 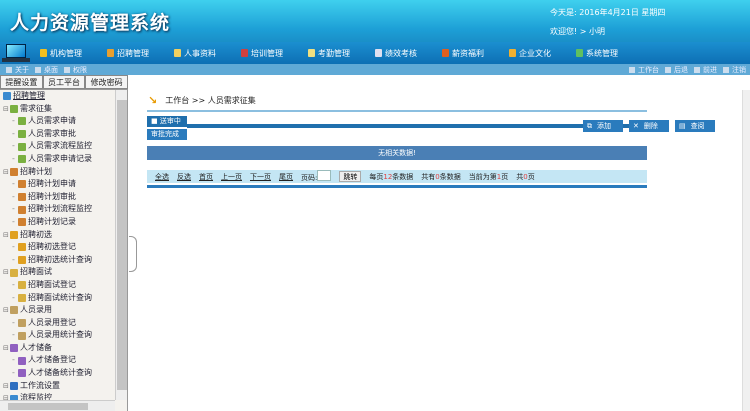 What do you see at coordinates (57, 405) in the screenshot?
I see `sidebar-horizontal-scrollbar` at bounding box center [57, 405].